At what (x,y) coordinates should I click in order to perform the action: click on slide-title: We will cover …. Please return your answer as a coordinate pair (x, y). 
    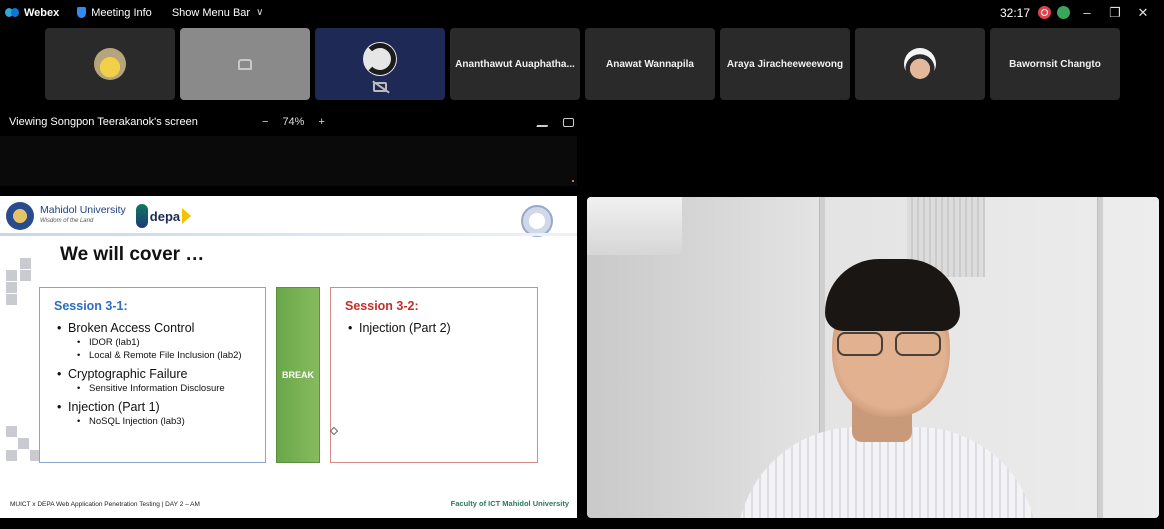
    Looking at the image, I should click on (132, 254).